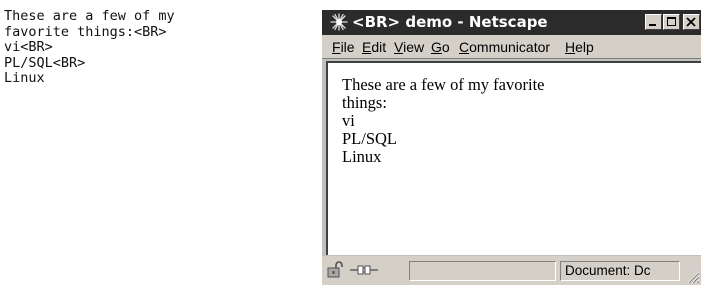 The image size is (701, 285). What do you see at coordinates (482, 271) in the screenshot?
I see `progress-field` at bounding box center [482, 271].